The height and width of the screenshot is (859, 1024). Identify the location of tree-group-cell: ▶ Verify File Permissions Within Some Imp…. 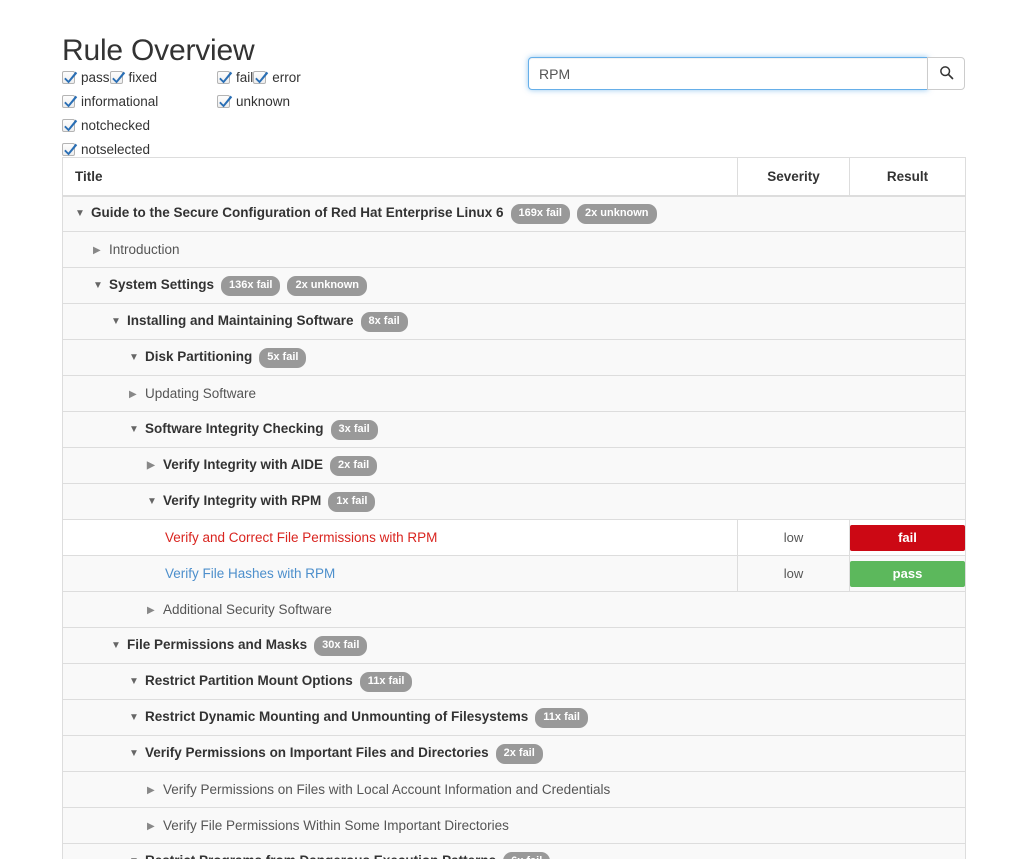
(514, 825).